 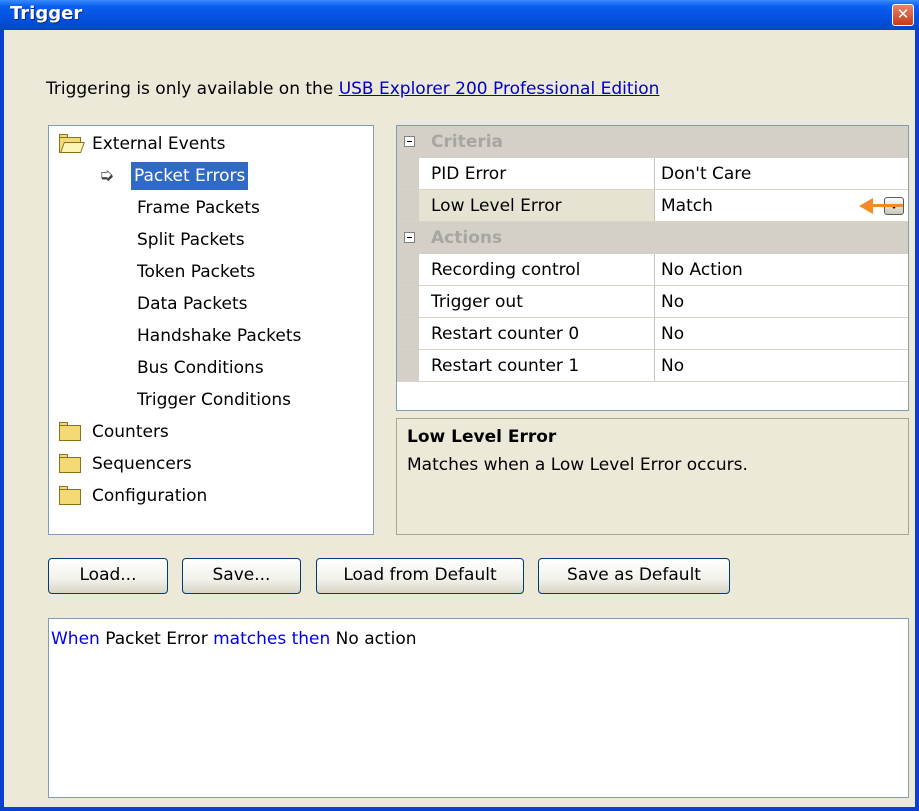 What do you see at coordinates (652, 142) in the screenshot?
I see `criteria-section-header: Criteria` at bounding box center [652, 142].